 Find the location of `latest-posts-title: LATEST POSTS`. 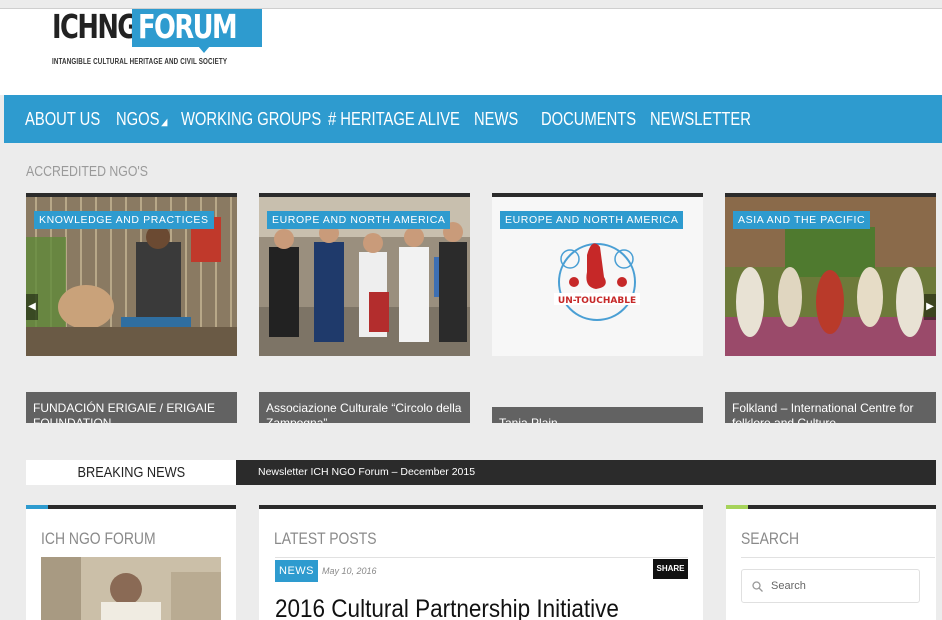

latest-posts-title: LATEST POSTS is located at coordinates (325, 538).